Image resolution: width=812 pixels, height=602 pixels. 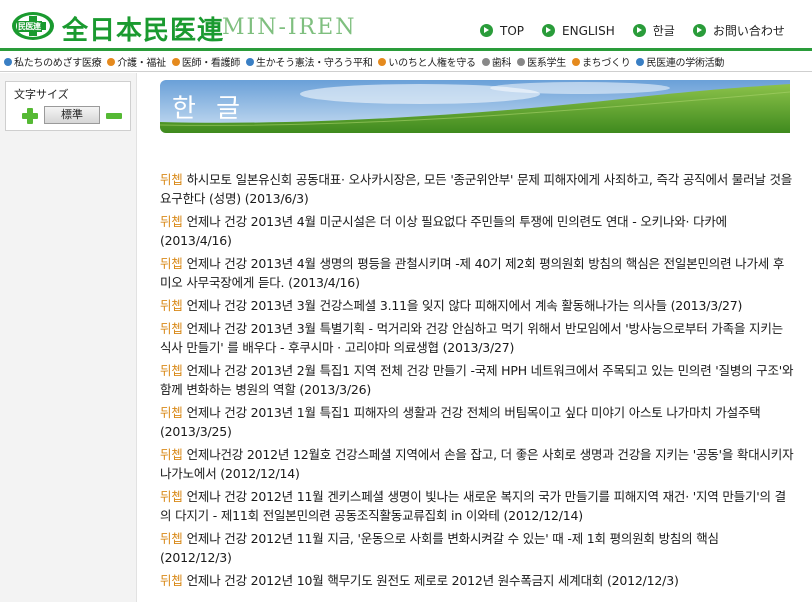 I want to click on top-nav: TOP ENGLISH 한글 お問い合わせ, so click(x=632, y=30).